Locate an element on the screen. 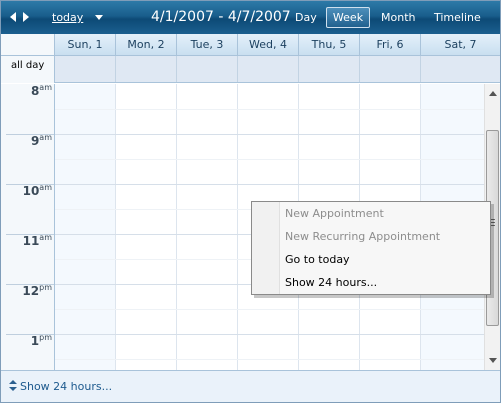  menu-item-new-appointment: New Appointment is located at coordinates (334, 213).